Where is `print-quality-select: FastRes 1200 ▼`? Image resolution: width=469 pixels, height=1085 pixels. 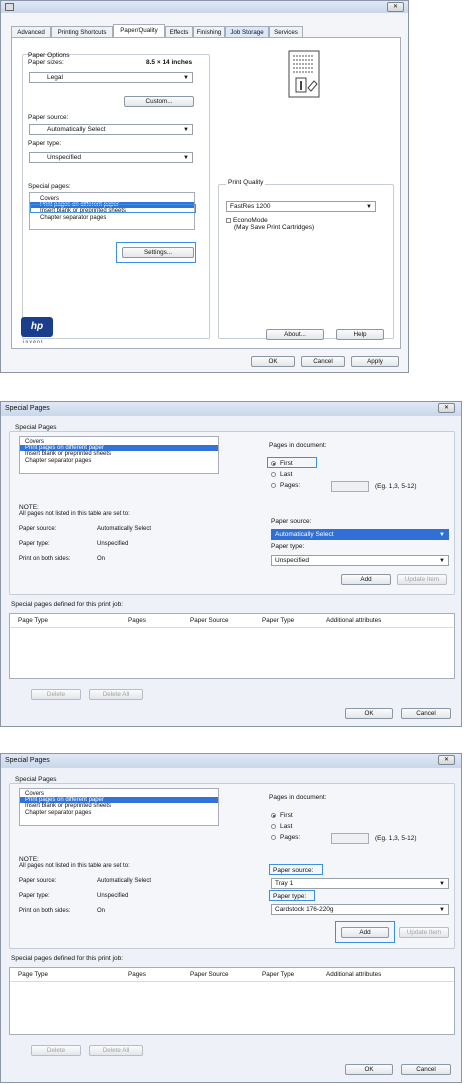
print-quality-select: FastRes 1200 ▼ is located at coordinates (301, 206).